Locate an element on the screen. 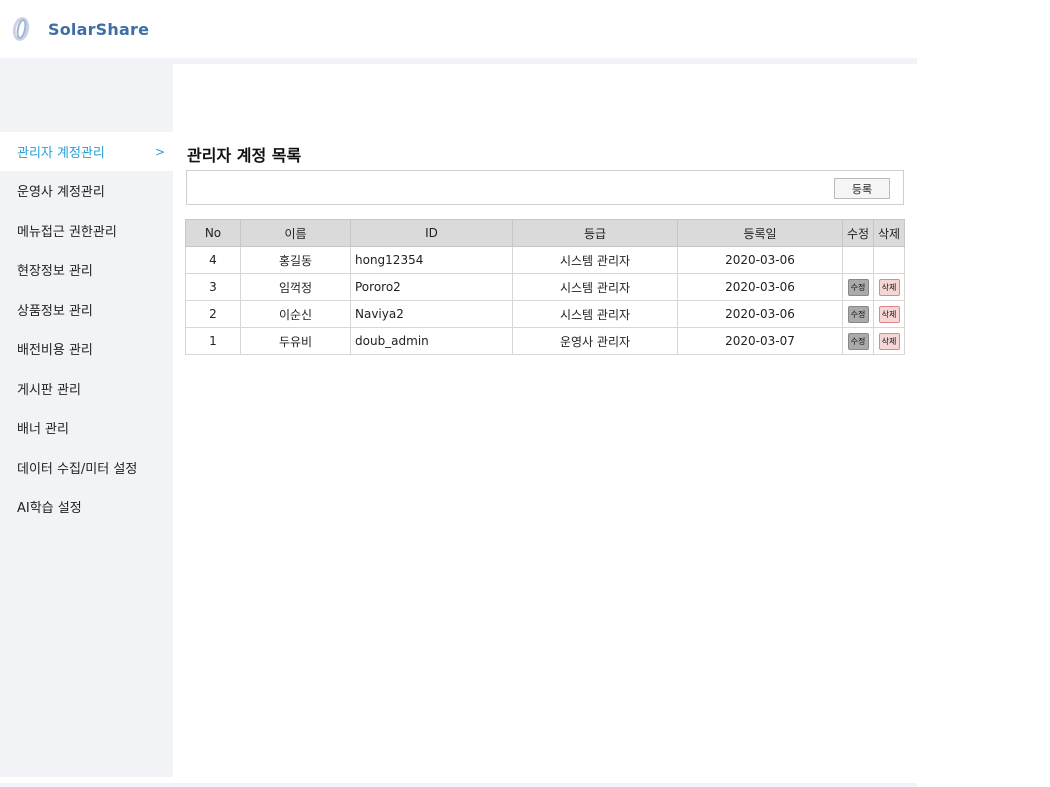 This screenshot has width=1050, height=787. sidebar-item-label: 메뉴접근 권한관리 is located at coordinates (67, 232).